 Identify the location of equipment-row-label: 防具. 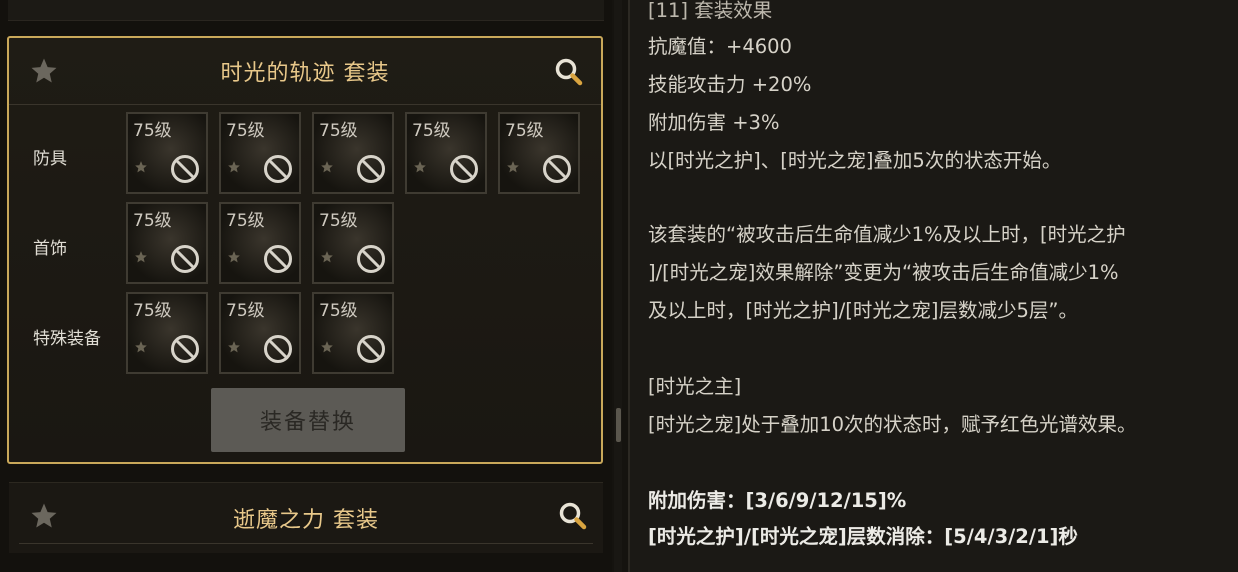
(50, 159).